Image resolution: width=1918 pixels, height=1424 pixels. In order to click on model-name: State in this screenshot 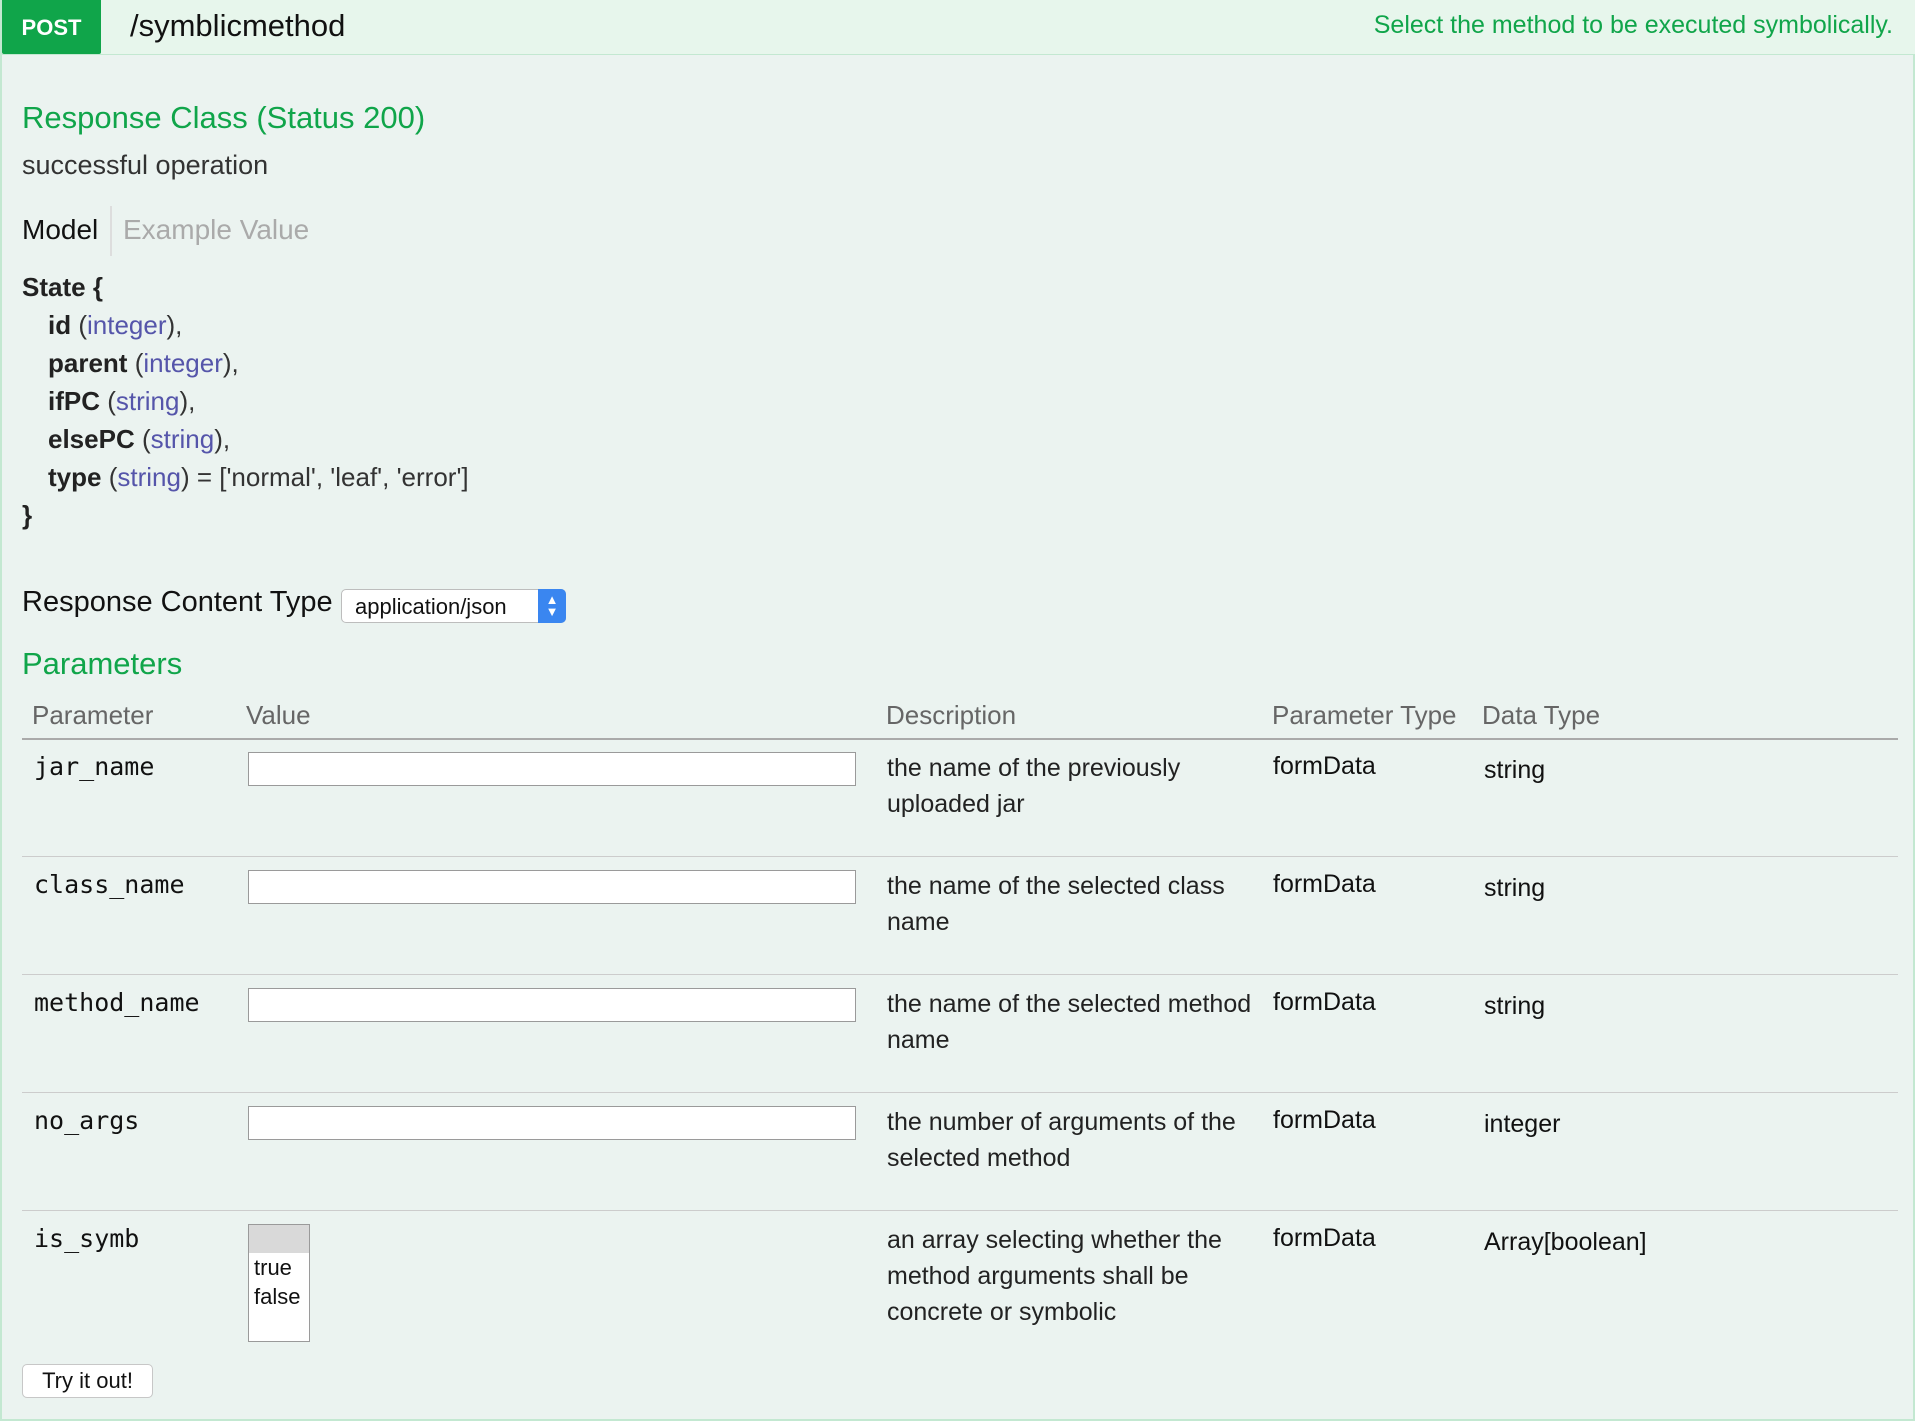, I will do `click(54, 287)`.